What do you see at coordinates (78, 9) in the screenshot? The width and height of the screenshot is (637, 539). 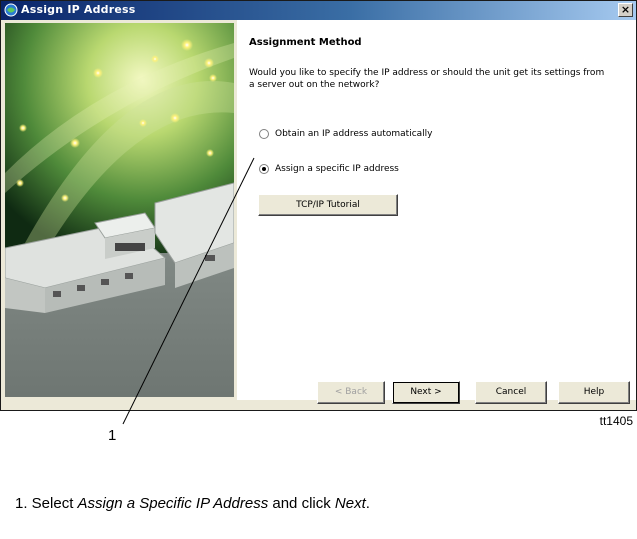 I see `window-title: Assign IP Address` at bounding box center [78, 9].